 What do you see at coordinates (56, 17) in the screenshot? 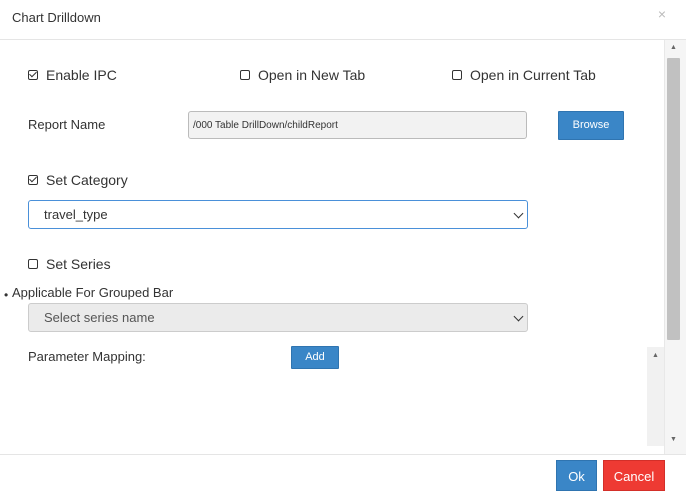
I see `dialog-title: Chart Drilldown` at bounding box center [56, 17].